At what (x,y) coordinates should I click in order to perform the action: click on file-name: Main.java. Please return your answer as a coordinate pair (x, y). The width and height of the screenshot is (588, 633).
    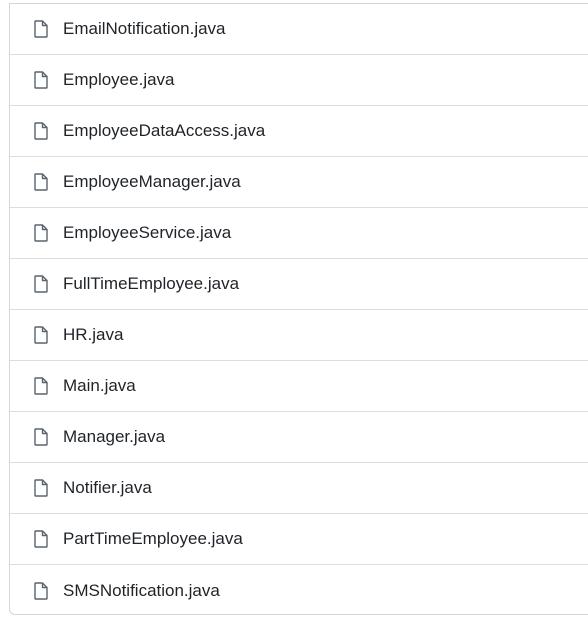
    Looking at the image, I should click on (99, 386).